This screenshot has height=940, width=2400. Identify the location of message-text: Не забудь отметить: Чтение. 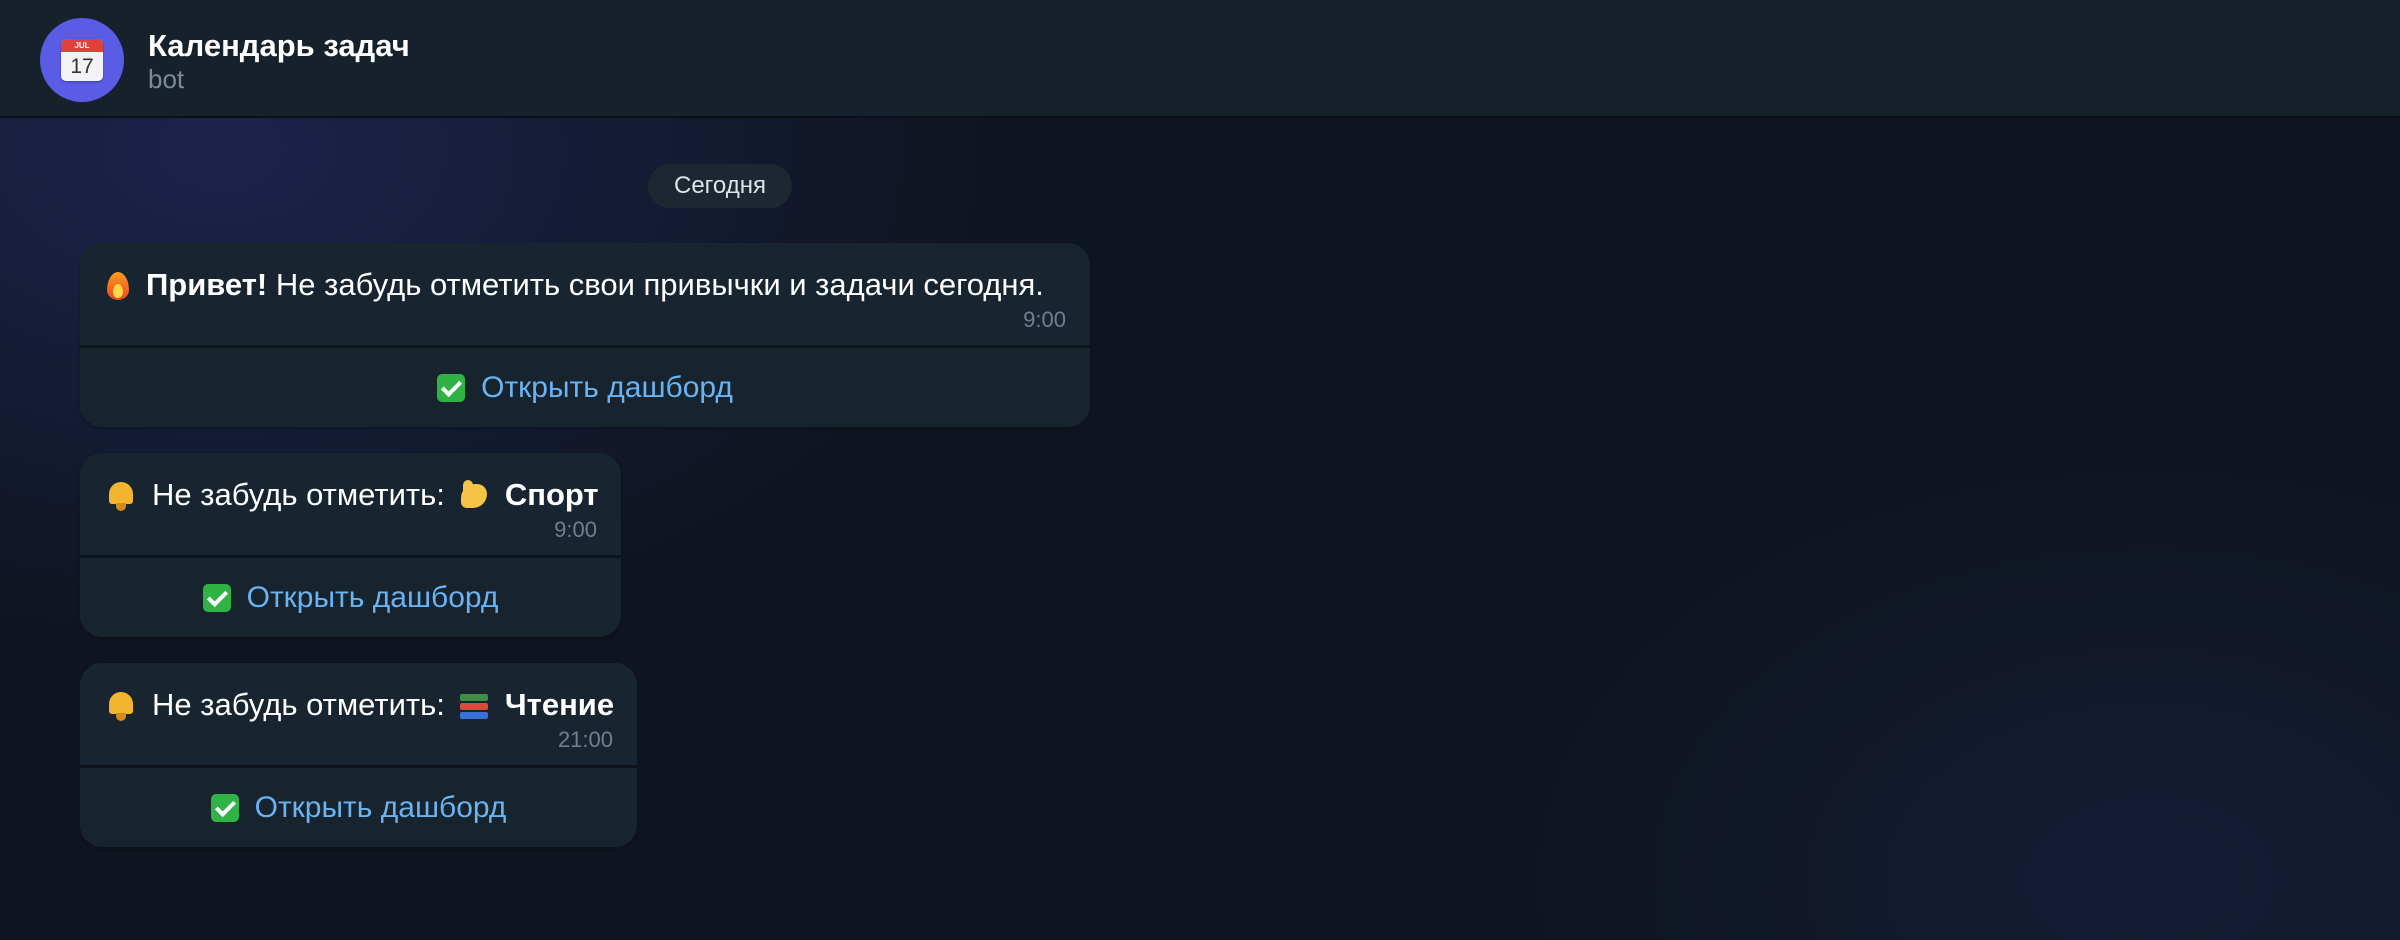
(359, 705).